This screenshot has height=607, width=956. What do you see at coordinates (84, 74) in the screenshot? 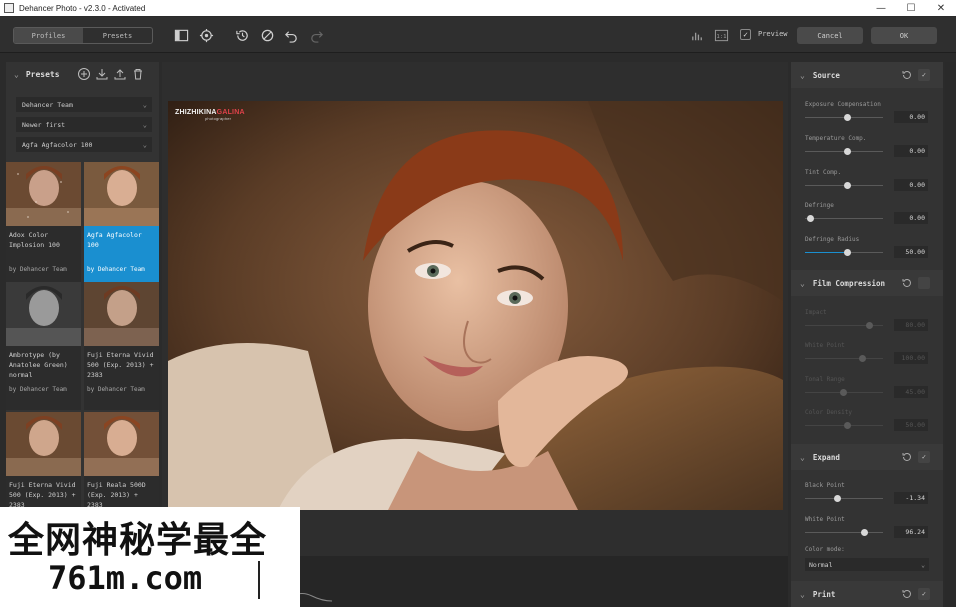
I see `add-preset-icon` at bounding box center [84, 74].